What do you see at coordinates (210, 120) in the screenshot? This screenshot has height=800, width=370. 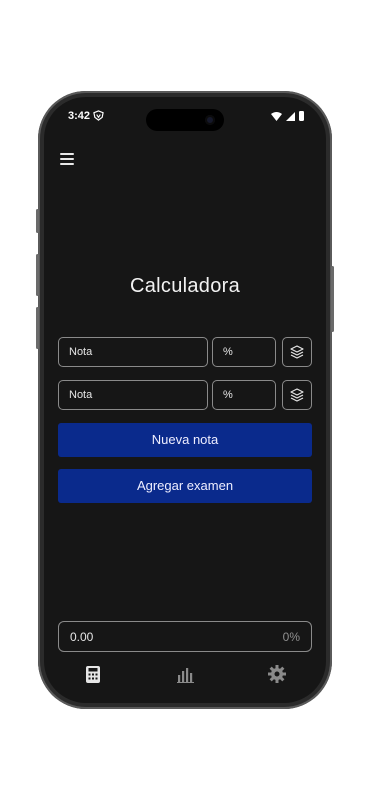 I see `camera` at bounding box center [210, 120].